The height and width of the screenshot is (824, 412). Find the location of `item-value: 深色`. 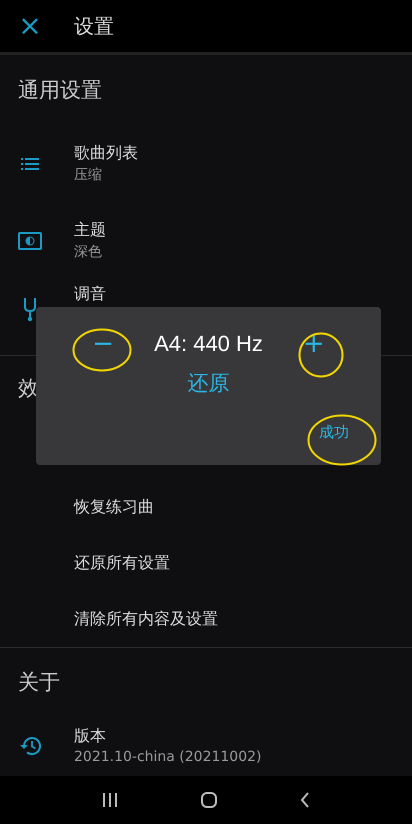

item-value: 深色 is located at coordinates (88, 252).